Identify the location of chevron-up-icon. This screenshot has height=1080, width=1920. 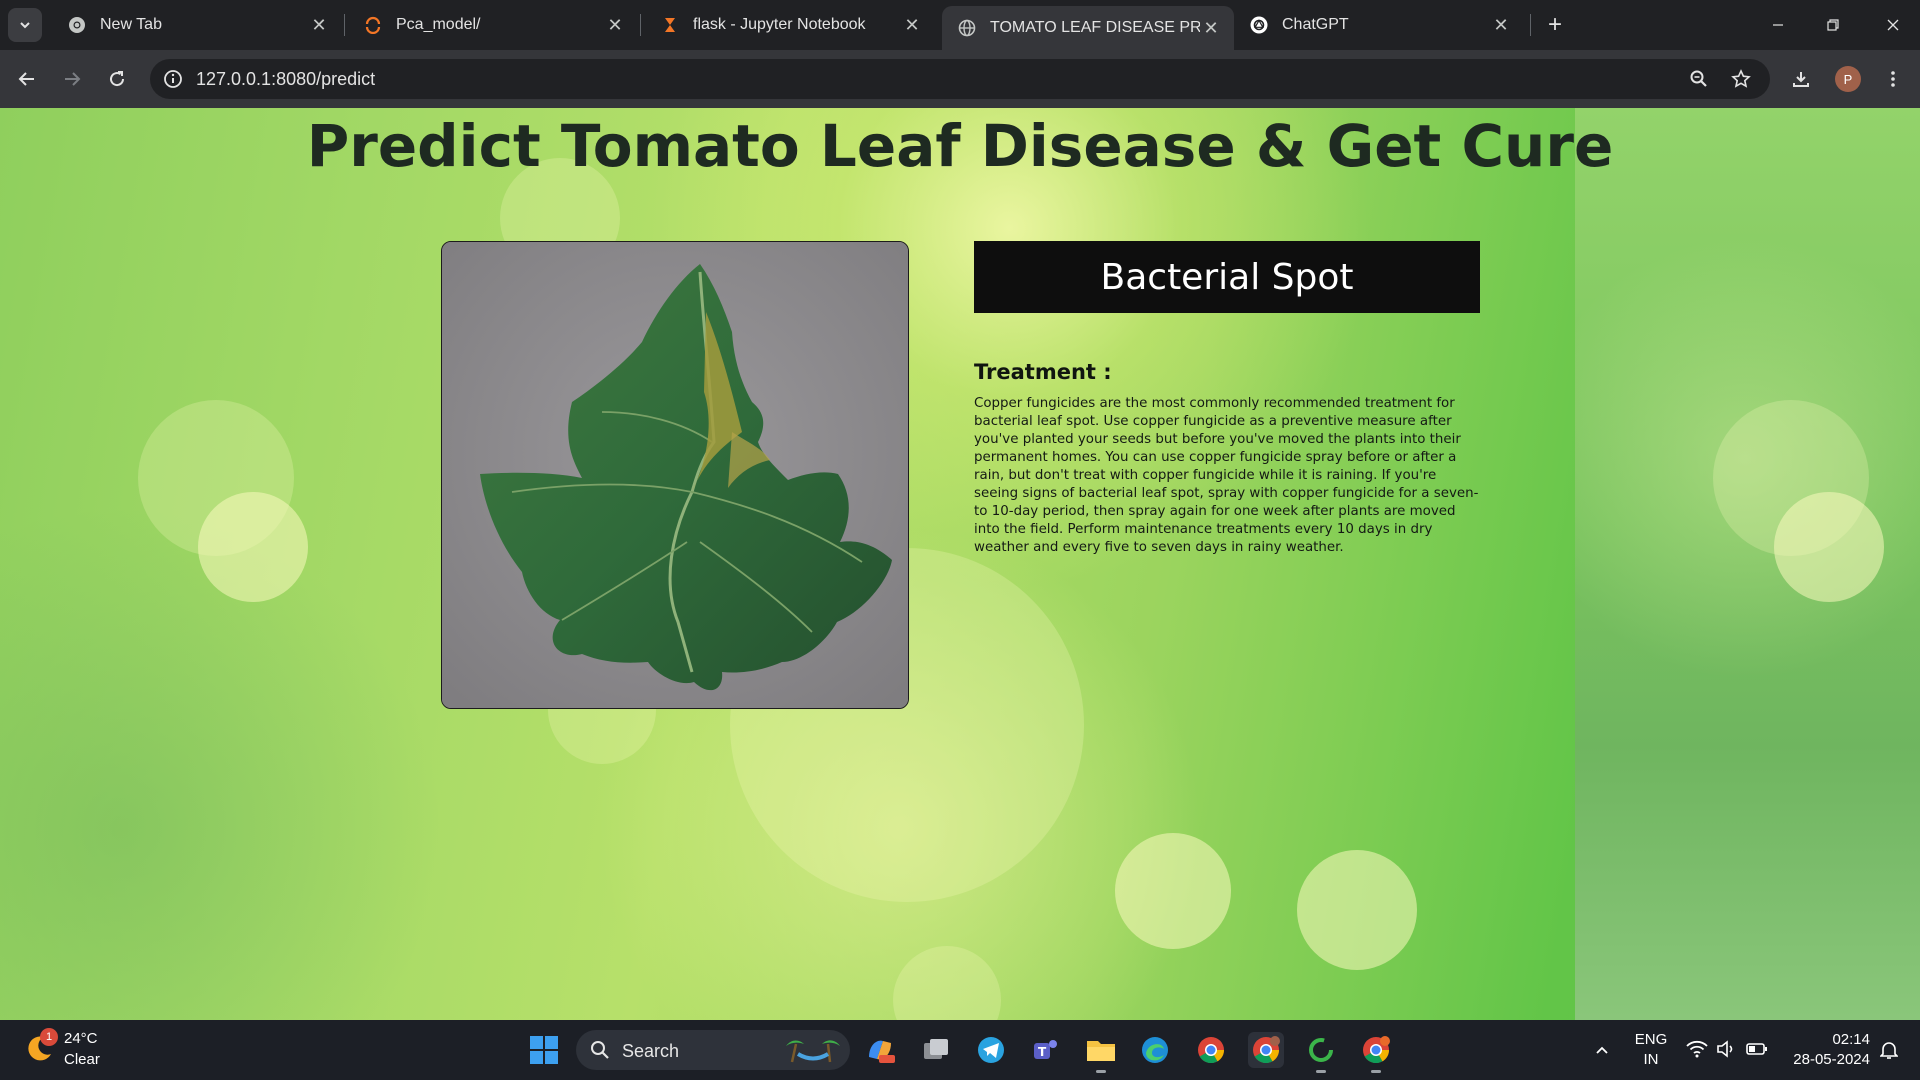
(1602, 1050).